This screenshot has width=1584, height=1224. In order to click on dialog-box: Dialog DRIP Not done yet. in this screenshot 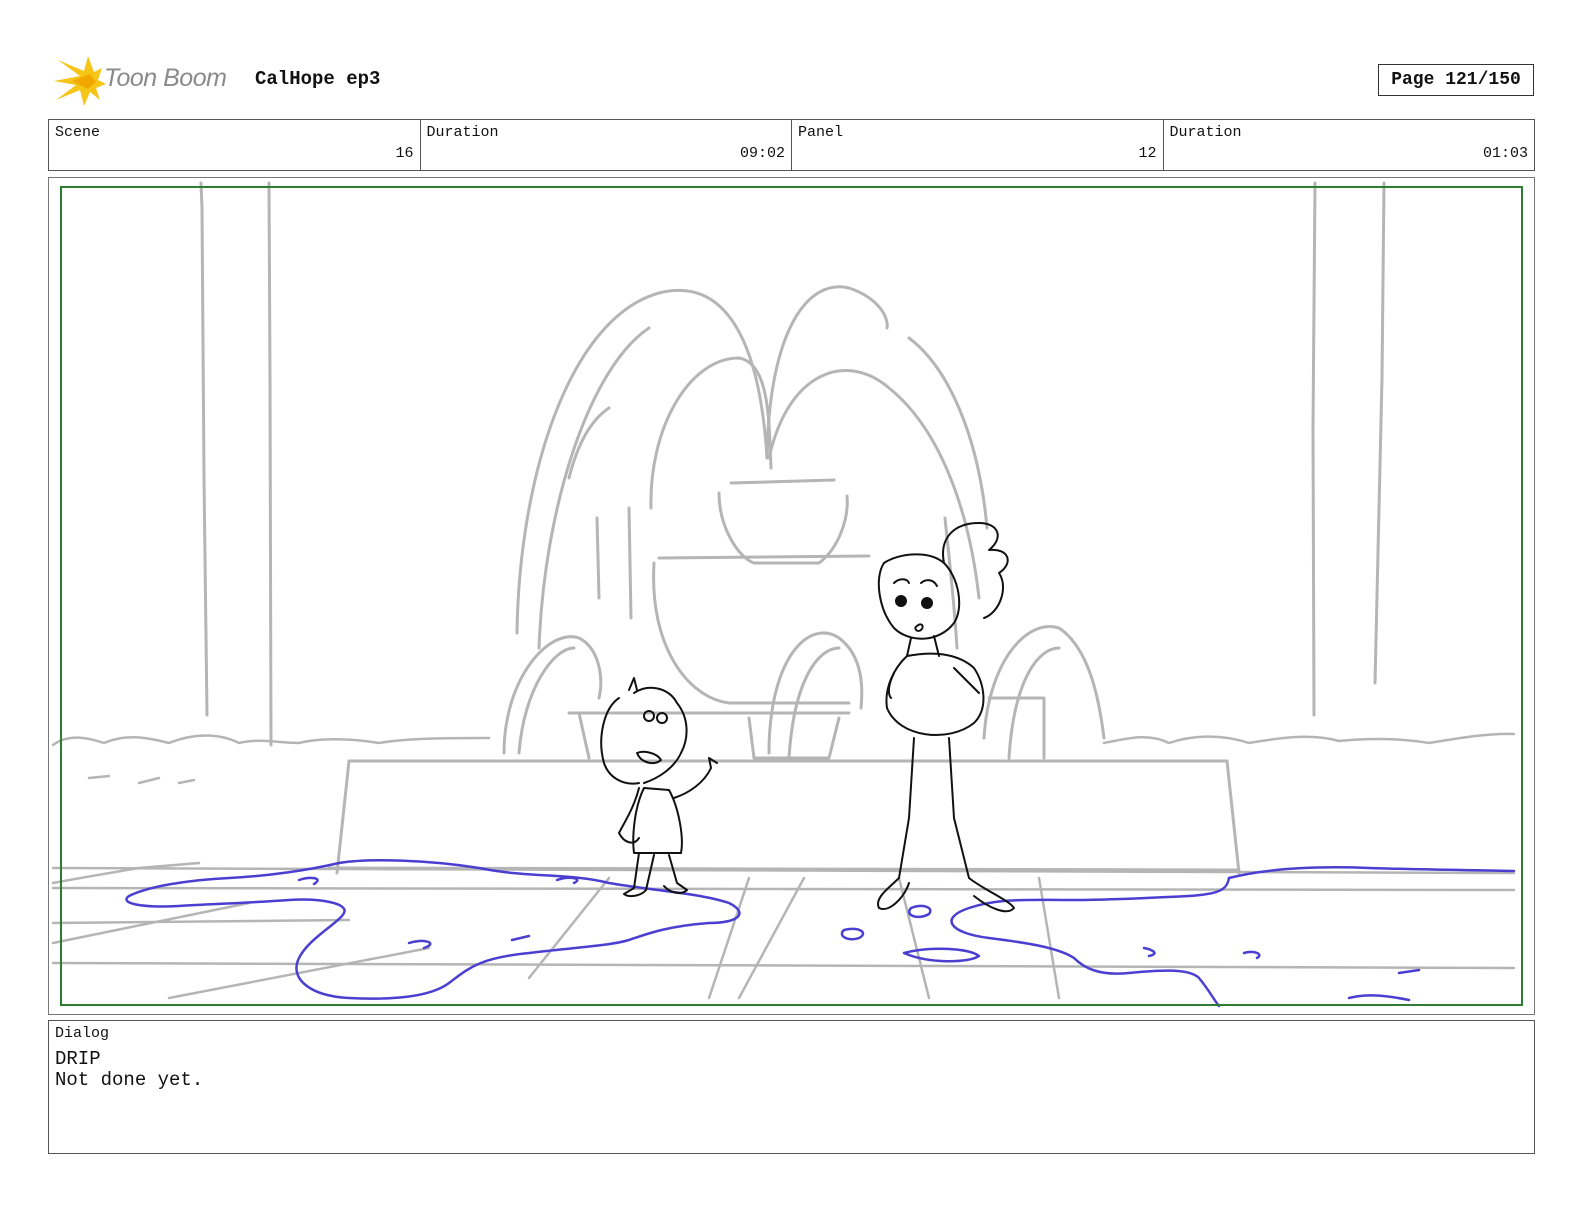, I will do `click(791, 1087)`.